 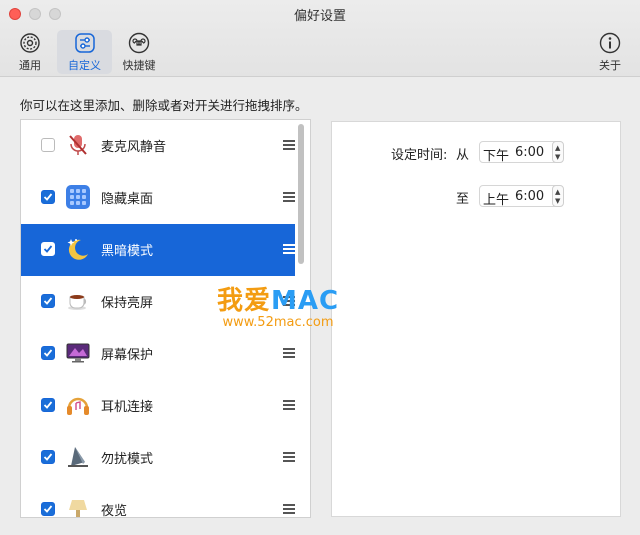 What do you see at coordinates (530, 152) in the screenshot?
I see `from-time: 6:00` at bounding box center [530, 152].